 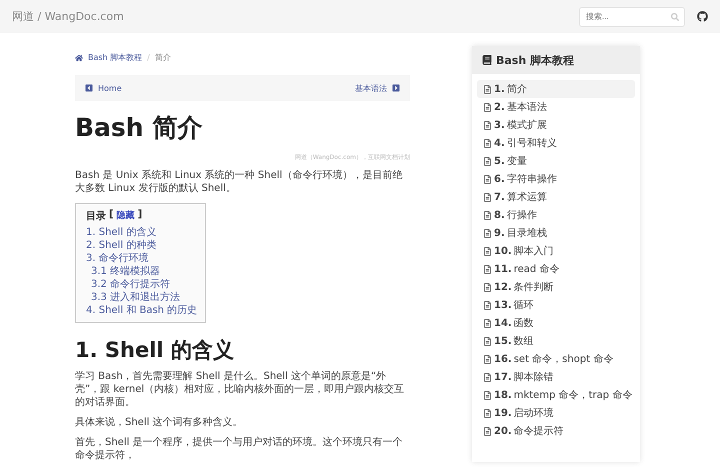 I want to click on chapter-link: 5. 变量, so click(x=556, y=161).